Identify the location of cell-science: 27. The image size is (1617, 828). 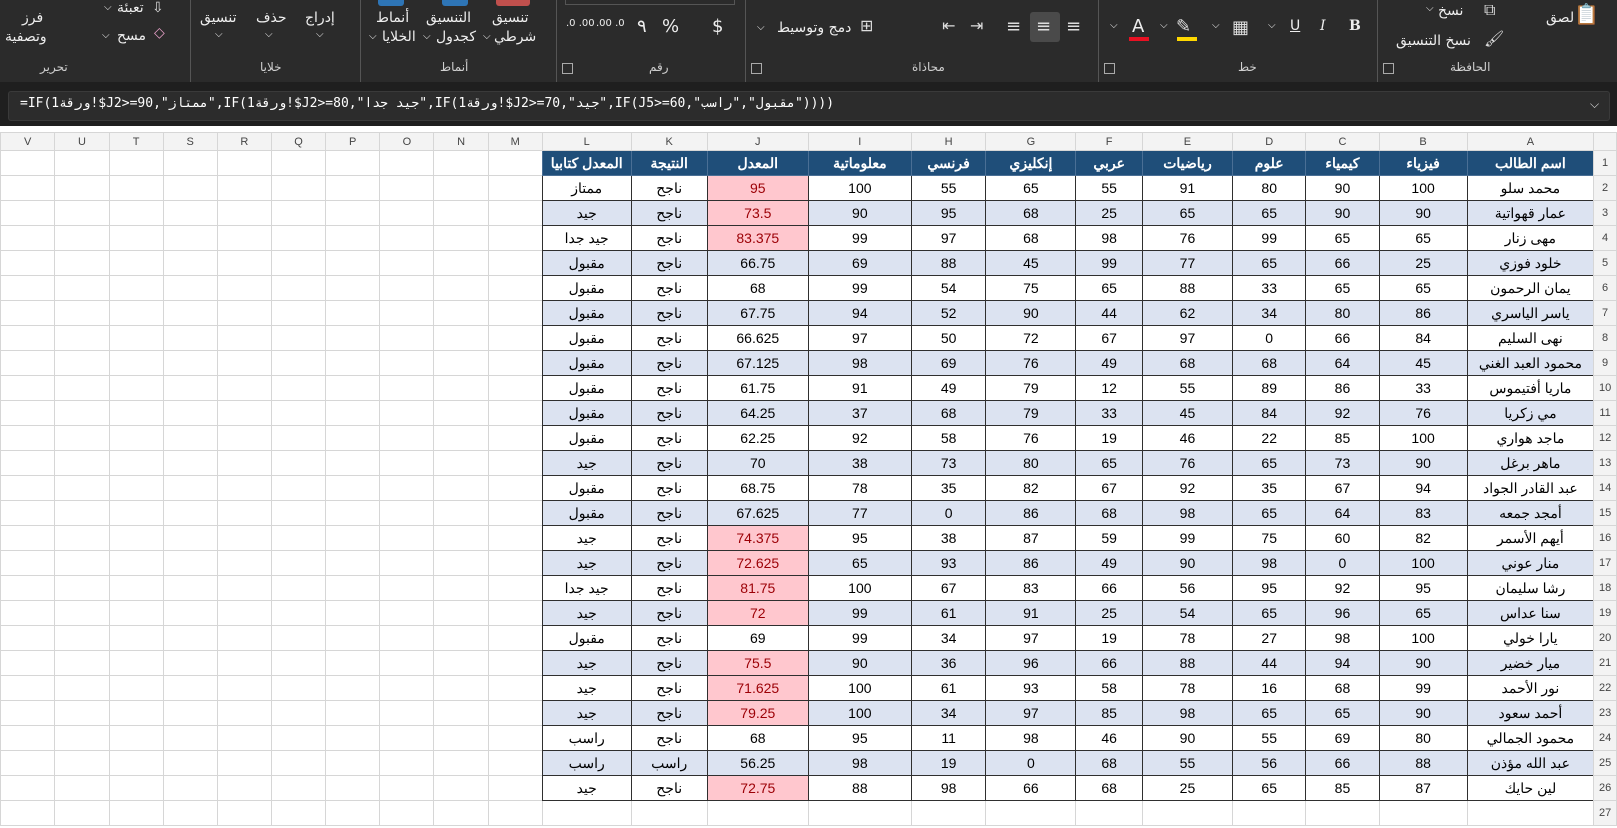
(1269, 638).